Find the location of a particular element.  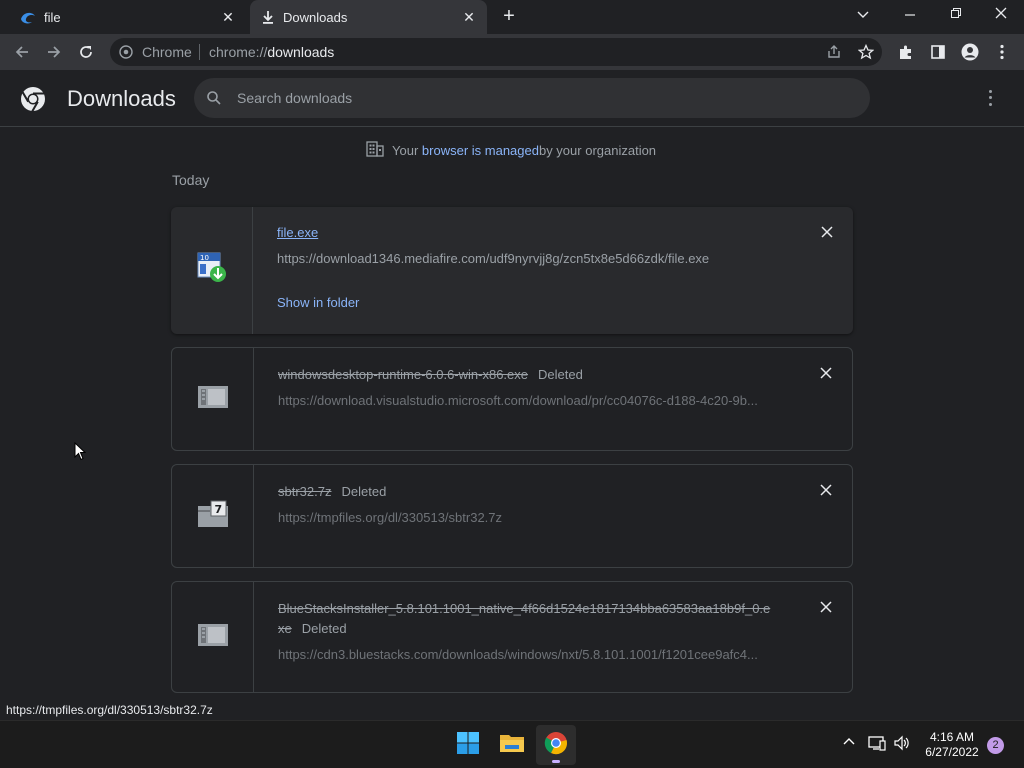

file-explorer-button is located at coordinates (512, 745).